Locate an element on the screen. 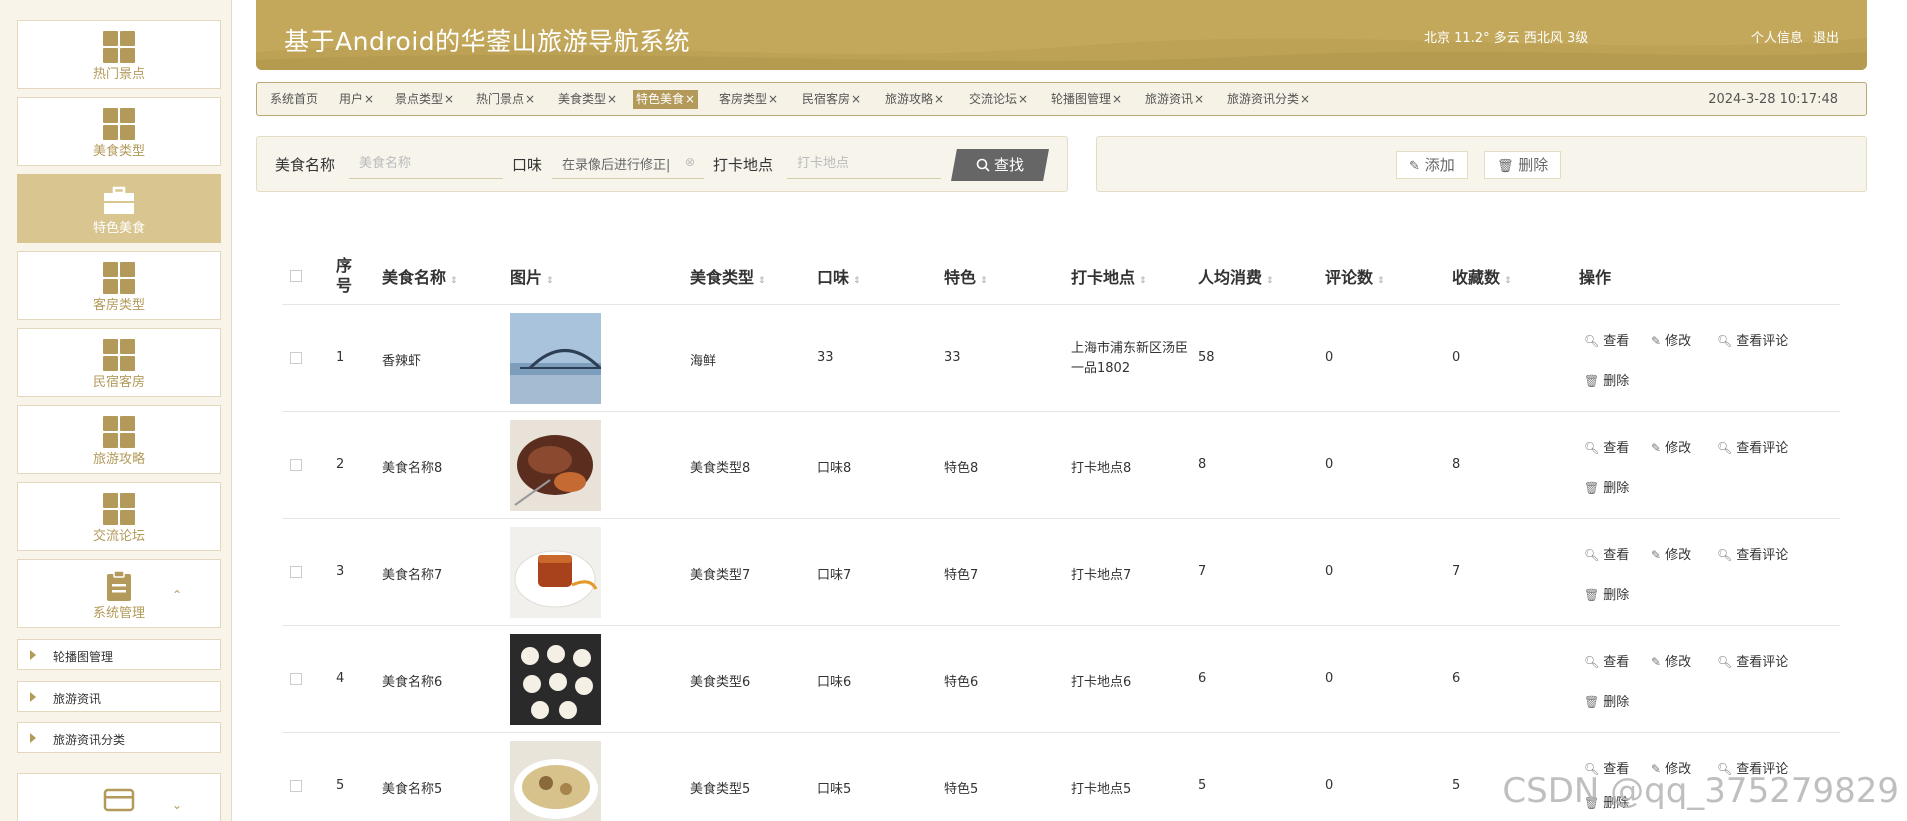 Image resolution: width=1907 pixels, height=821 pixels. op-label: 查看 is located at coordinates (1616, 555).